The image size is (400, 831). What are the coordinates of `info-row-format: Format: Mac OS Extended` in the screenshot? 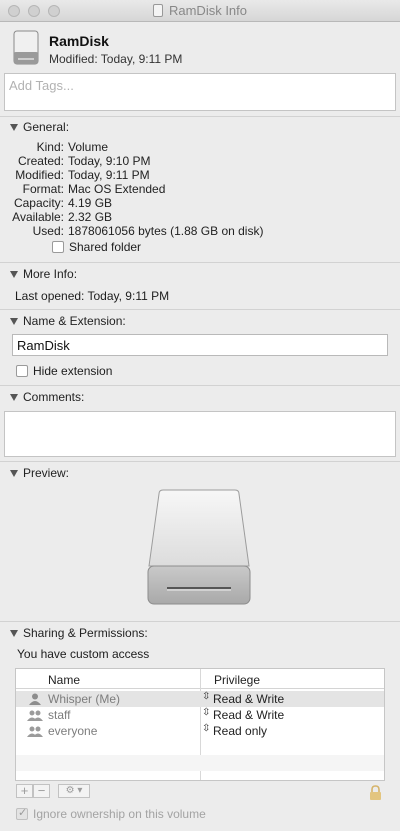 It's located at (200, 189).